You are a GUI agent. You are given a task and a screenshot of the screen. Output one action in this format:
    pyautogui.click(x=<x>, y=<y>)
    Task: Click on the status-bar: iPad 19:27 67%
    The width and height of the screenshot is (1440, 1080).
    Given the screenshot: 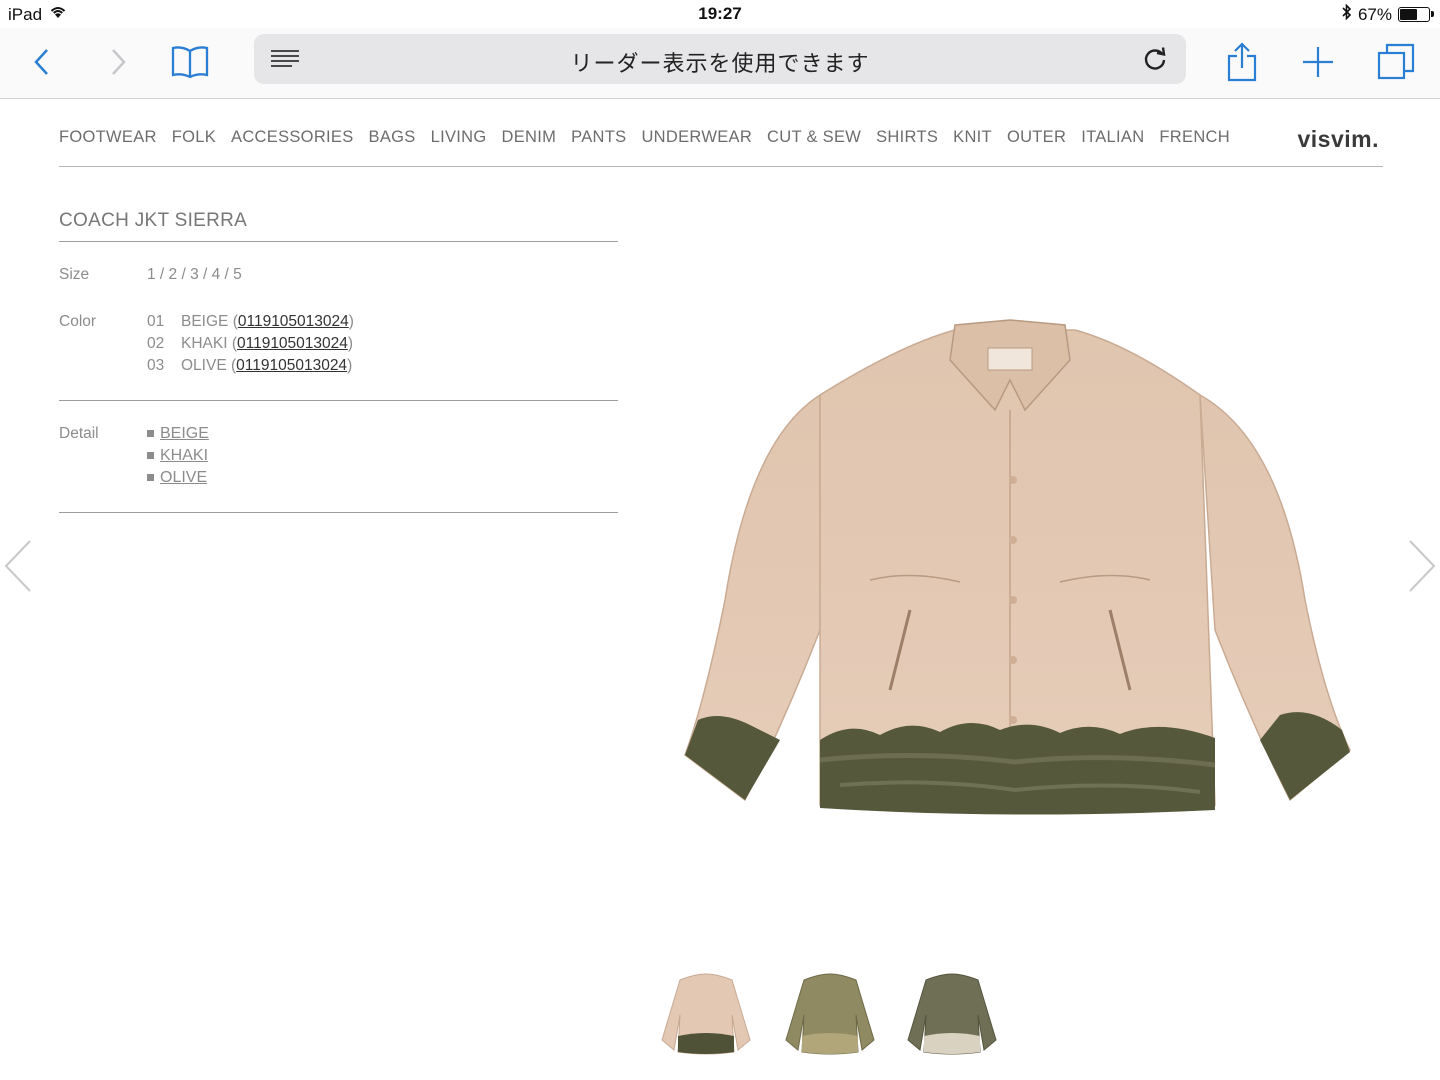 What is the action you would take?
    pyautogui.click(x=720, y=14)
    